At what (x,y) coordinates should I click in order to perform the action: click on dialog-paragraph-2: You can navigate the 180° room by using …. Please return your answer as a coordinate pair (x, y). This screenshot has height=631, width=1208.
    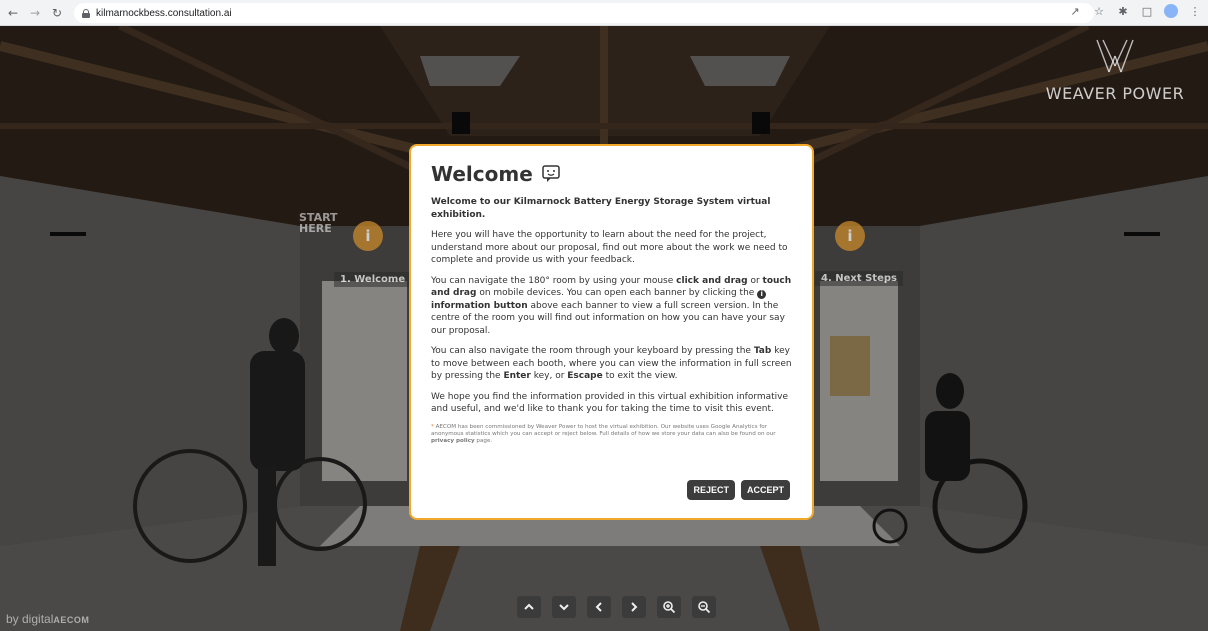
    Looking at the image, I should click on (611, 305).